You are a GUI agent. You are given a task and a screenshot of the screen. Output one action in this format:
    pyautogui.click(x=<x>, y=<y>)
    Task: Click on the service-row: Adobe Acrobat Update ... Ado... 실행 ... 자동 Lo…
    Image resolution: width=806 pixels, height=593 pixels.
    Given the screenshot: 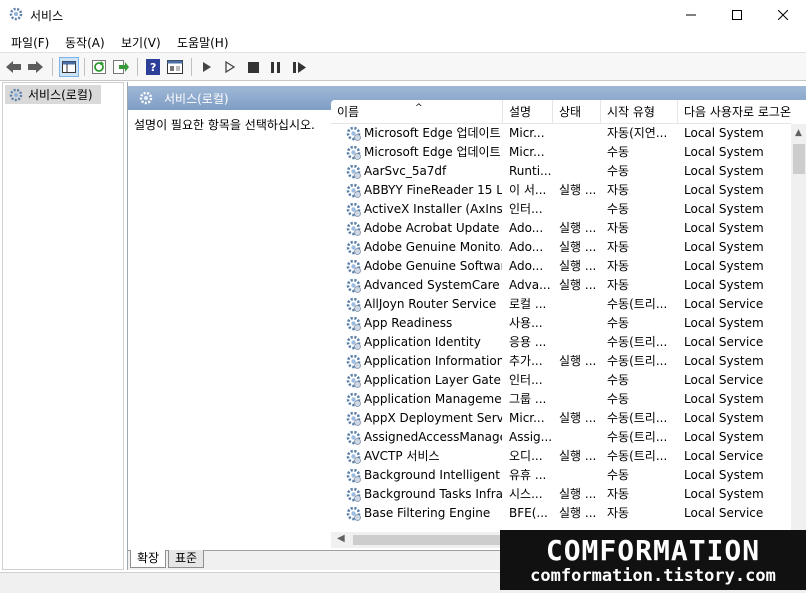 What is the action you would take?
    pyautogui.click(x=561, y=228)
    